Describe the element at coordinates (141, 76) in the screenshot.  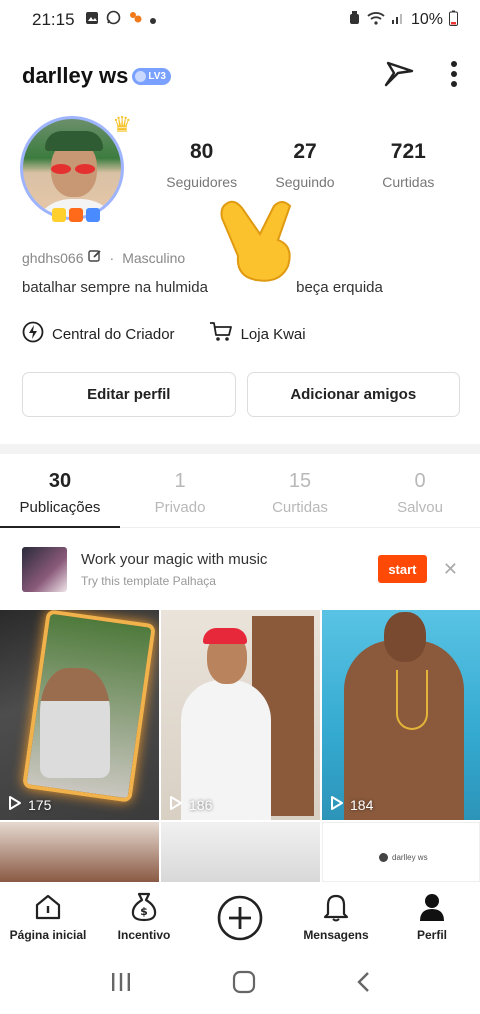
I see `level-badge-icon` at that location.